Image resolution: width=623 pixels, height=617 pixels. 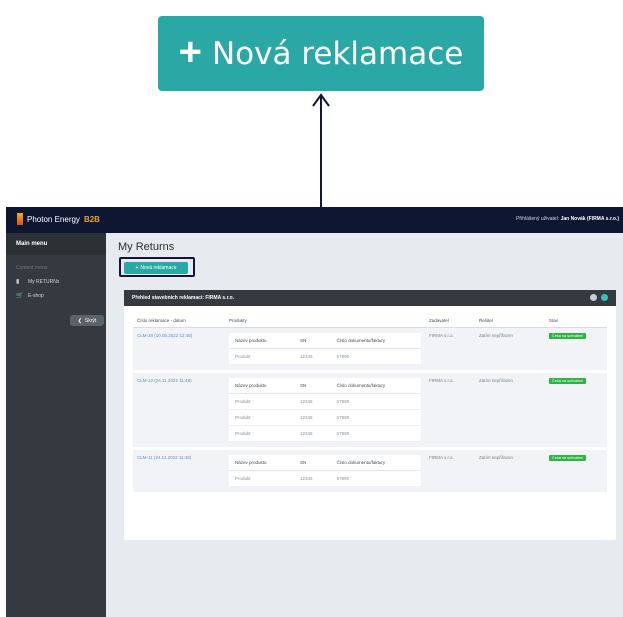 I want to click on brand-name: Photon Energy, so click(x=53, y=219).